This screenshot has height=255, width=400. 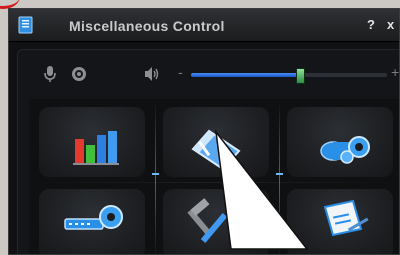 I want to click on camera-settings-icon, so click(x=345, y=150).